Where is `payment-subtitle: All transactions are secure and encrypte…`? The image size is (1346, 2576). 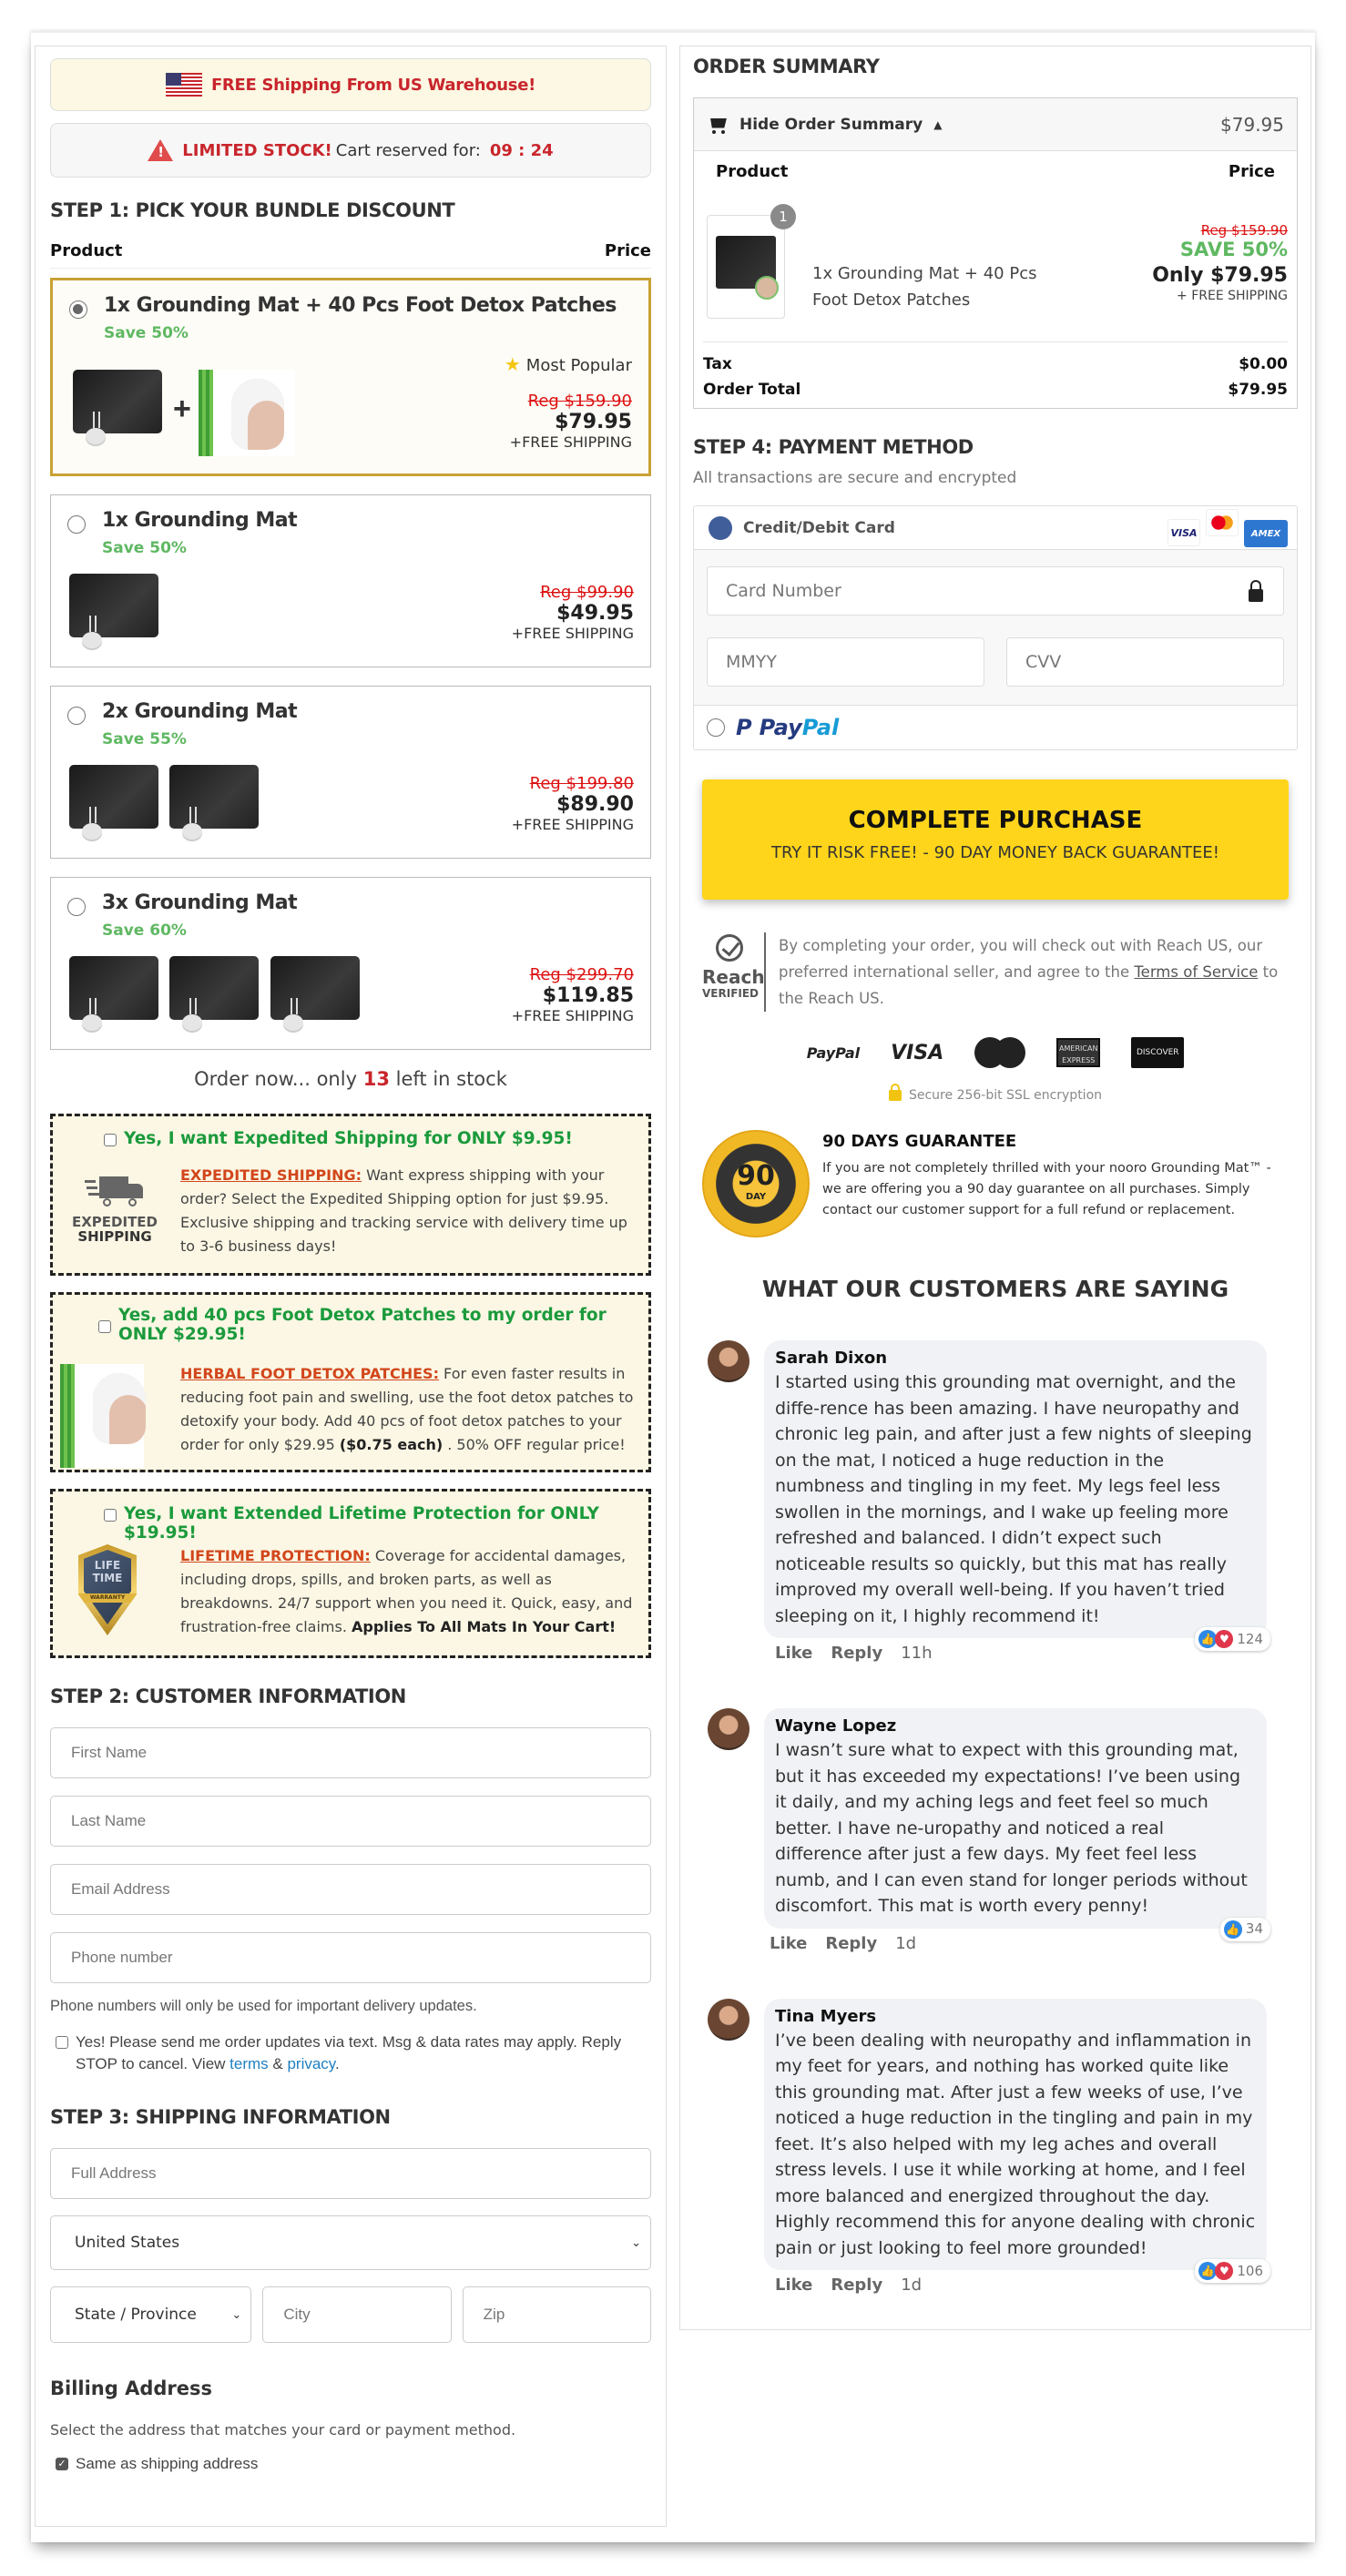
payment-subtitle: All transactions are secure and encrypte… is located at coordinates (855, 478).